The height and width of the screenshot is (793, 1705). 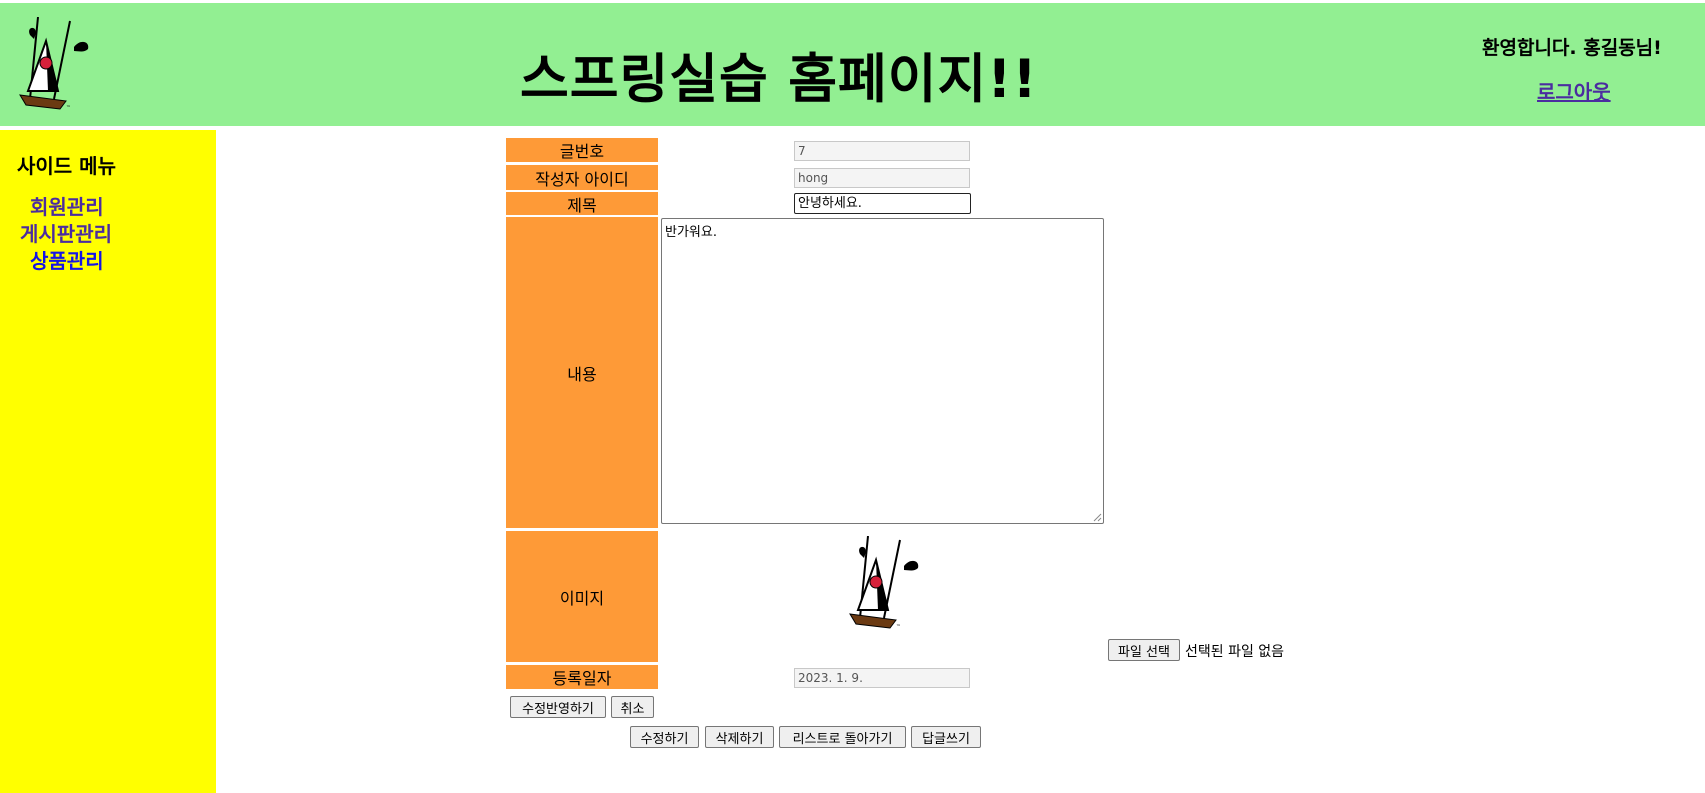 I want to click on sidebar: 사이드 메뉴 회원관리 게시판관리 상품관리, so click(x=108, y=461).